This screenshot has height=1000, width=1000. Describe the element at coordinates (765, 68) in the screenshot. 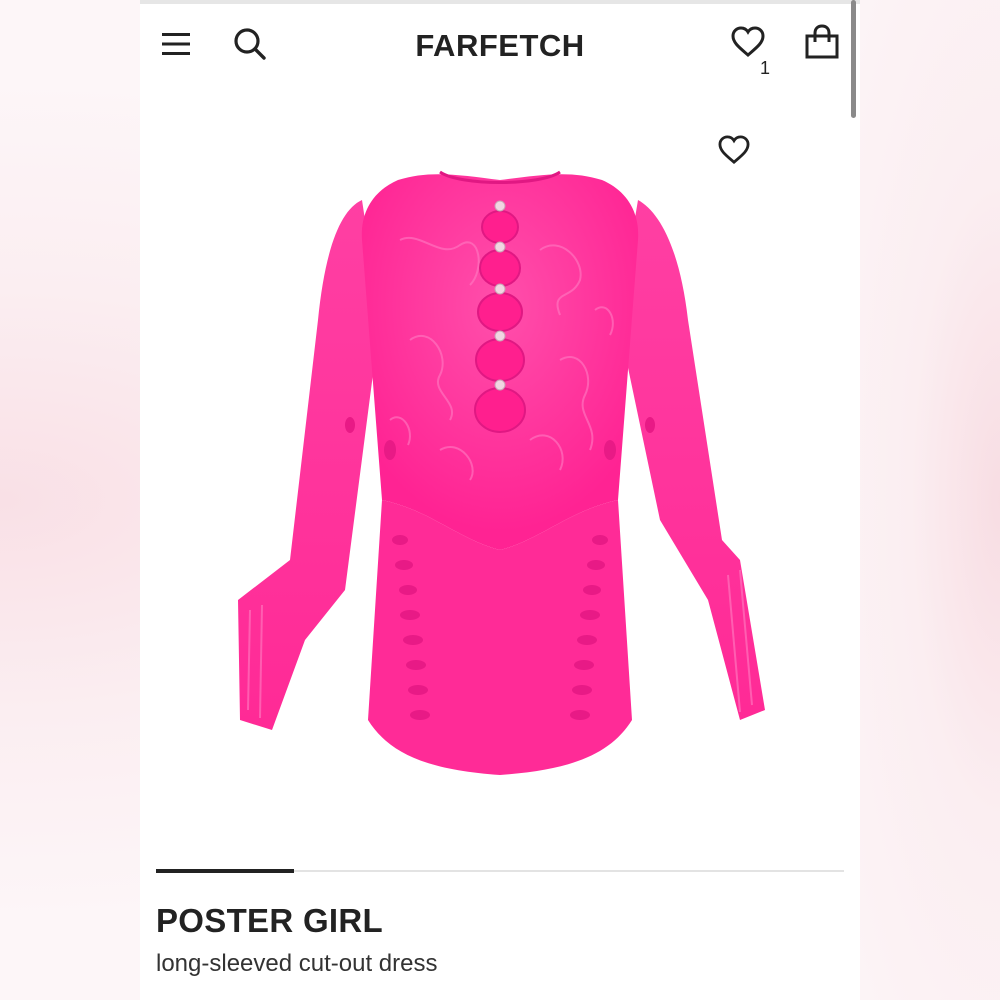

I see `wishlist-count: 1` at that location.